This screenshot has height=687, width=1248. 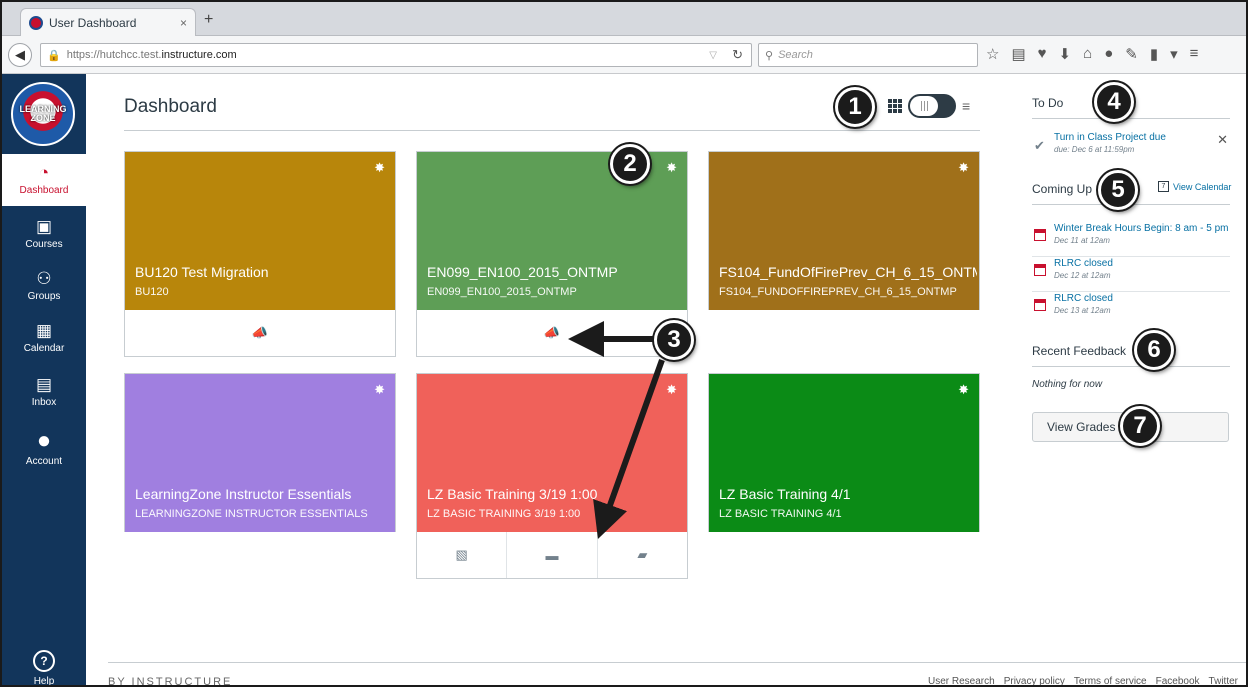 I want to click on url-dropdown-icon: ▽, so click(x=713, y=55).